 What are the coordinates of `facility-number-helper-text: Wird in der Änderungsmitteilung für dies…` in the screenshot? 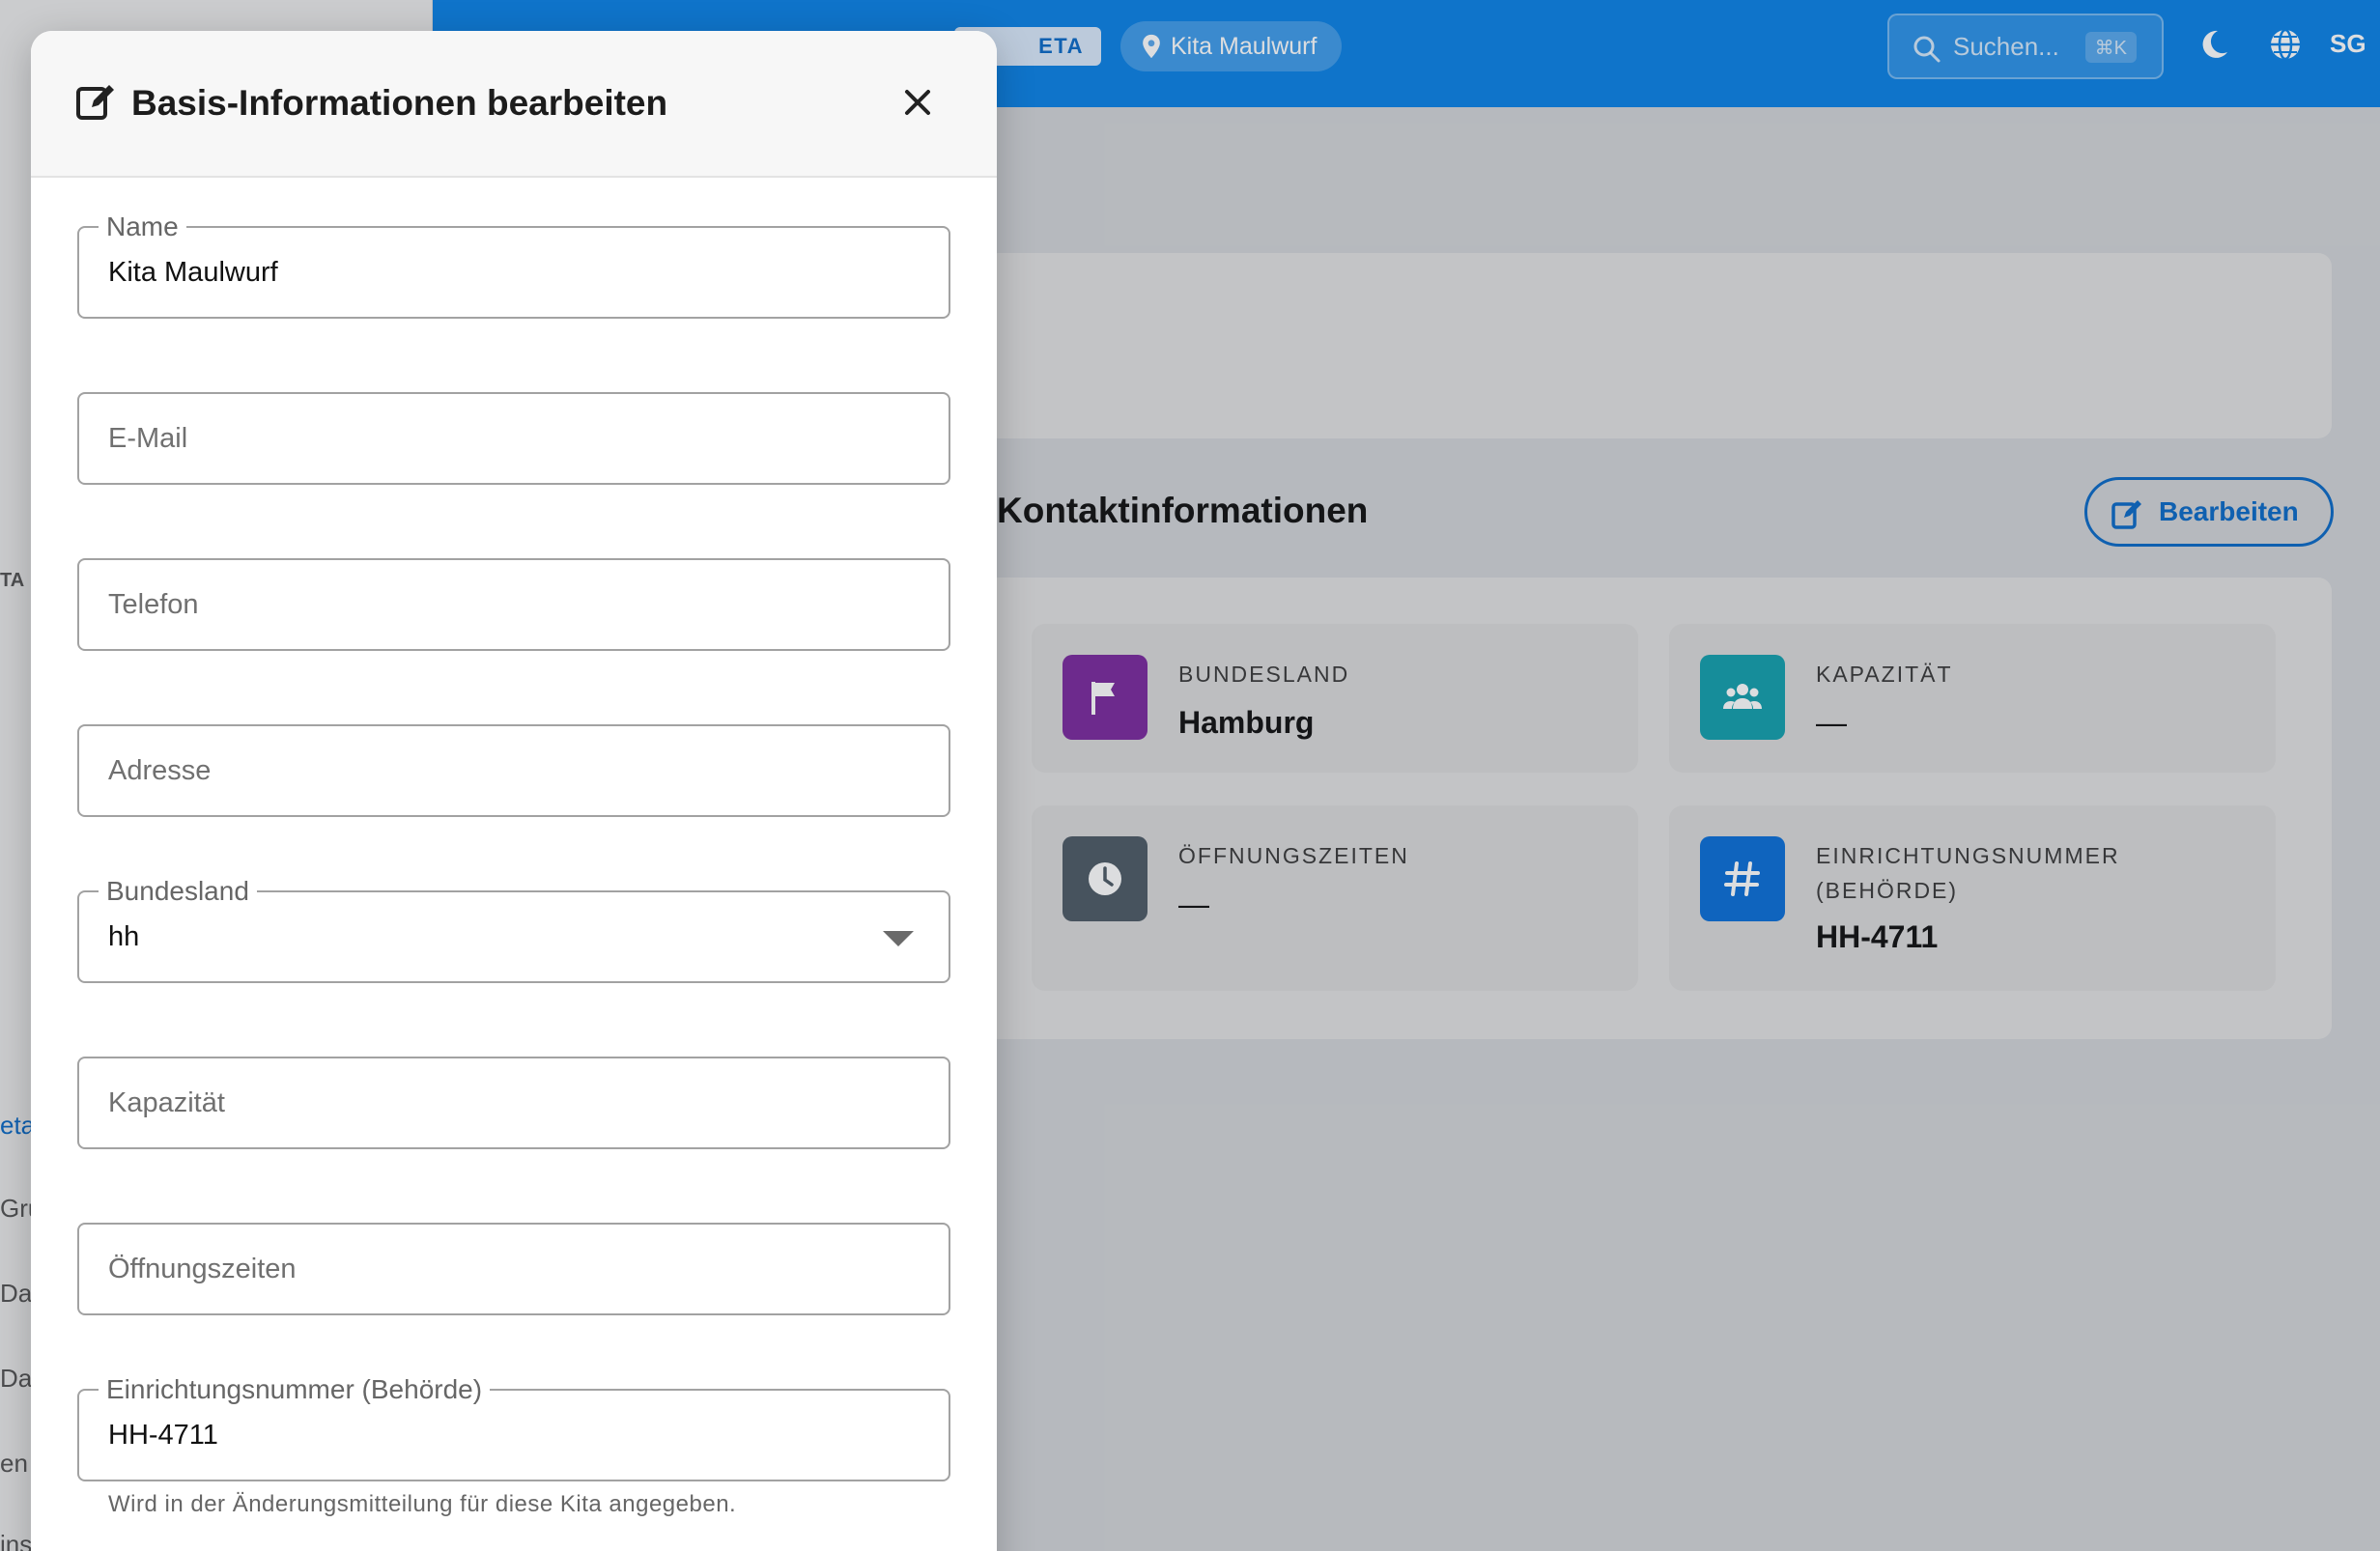 It's located at (423, 1504).